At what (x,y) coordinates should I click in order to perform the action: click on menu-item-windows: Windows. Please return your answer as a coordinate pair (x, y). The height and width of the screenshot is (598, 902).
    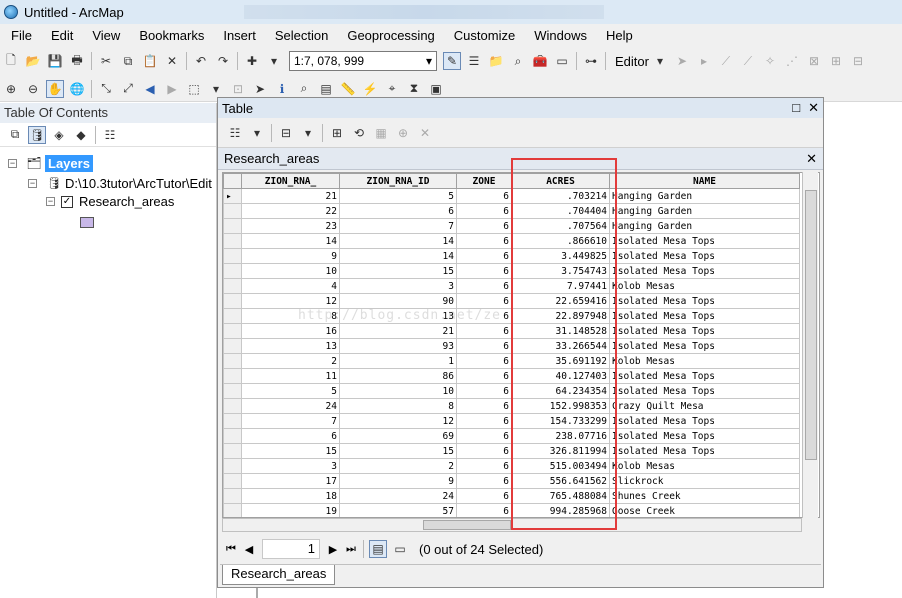
    Looking at the image, I should click on (559, 35).